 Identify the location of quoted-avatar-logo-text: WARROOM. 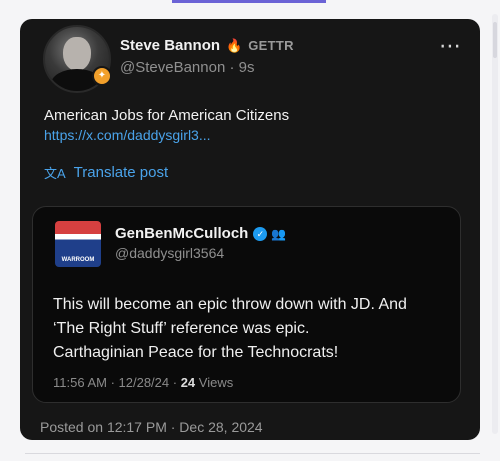
(78, 260).